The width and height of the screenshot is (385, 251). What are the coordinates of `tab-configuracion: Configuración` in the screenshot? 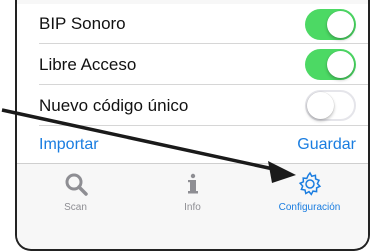 It's located at (309, 209).